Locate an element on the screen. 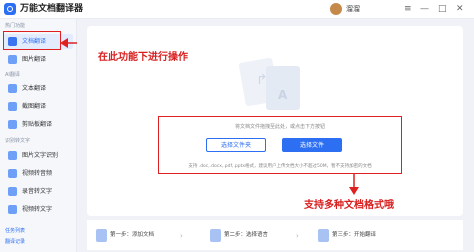 The height and width of the screenshot is (252, 474). sidebar-item-label: 录音转文字 is located at coordinates (37, 191).